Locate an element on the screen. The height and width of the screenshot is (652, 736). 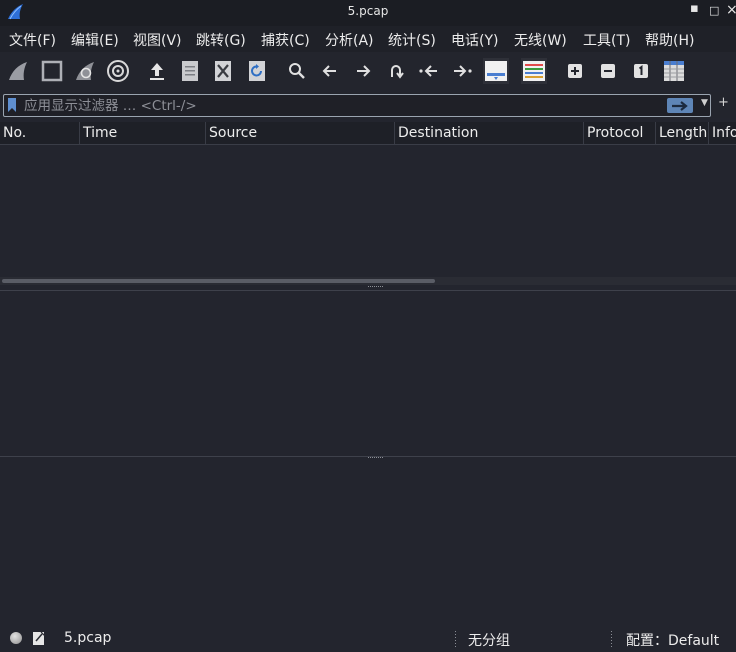
menu-tools: 工具(T) is located at coordinates (606, 40).